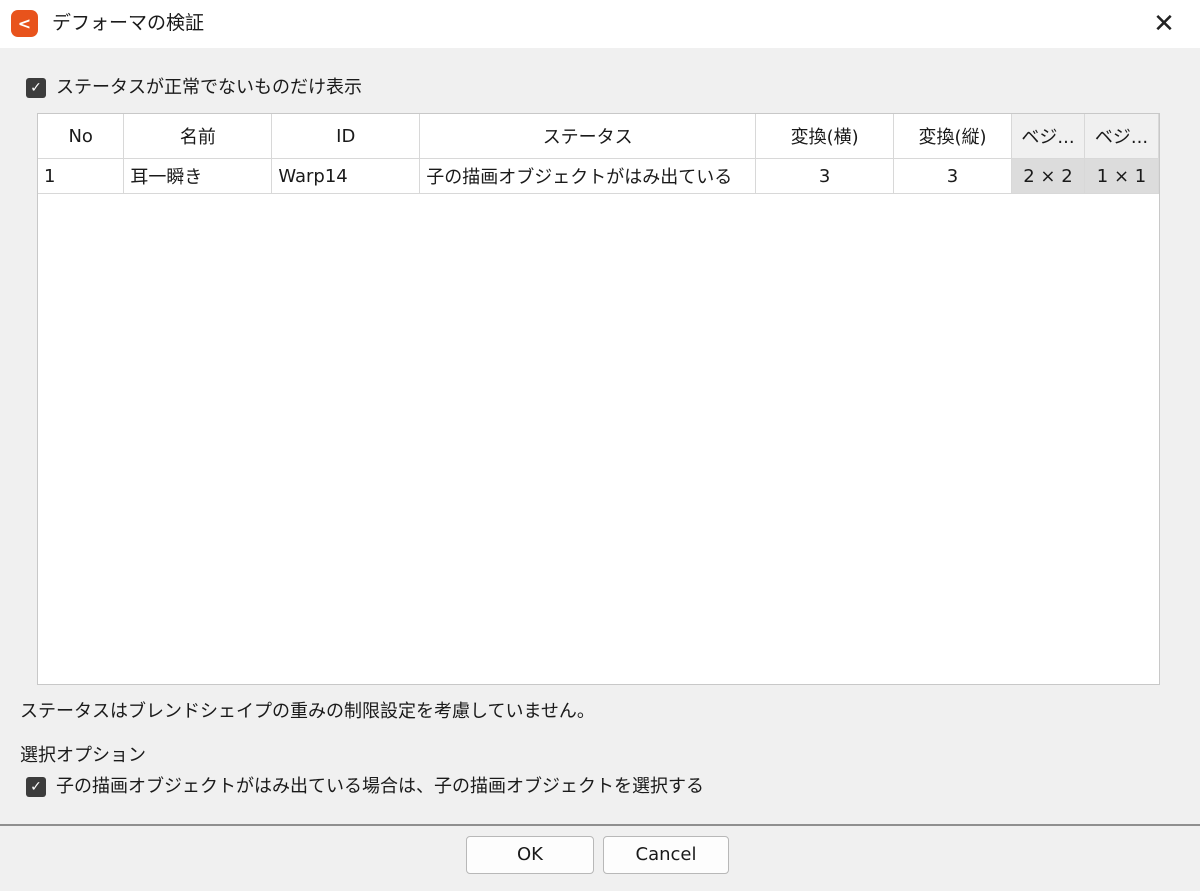  What do you see at coordinates (346, 136) in the screenshot?
I see `column-header-id: ID` at bounding box center [346, 136].